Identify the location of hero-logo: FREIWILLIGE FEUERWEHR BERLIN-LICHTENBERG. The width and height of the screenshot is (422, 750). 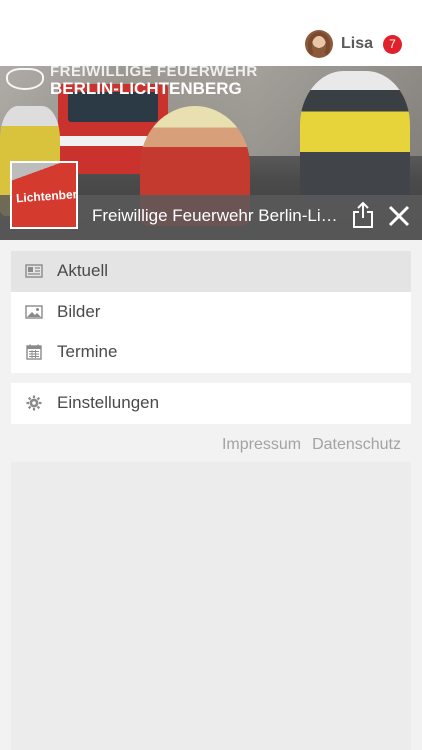
(154, 81).